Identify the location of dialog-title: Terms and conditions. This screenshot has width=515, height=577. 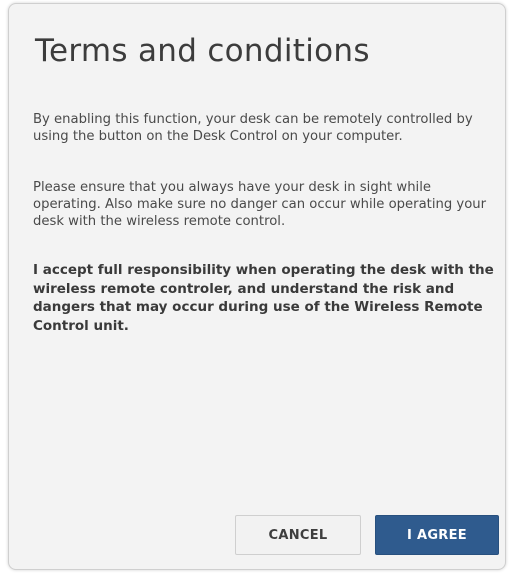
(202, 51).